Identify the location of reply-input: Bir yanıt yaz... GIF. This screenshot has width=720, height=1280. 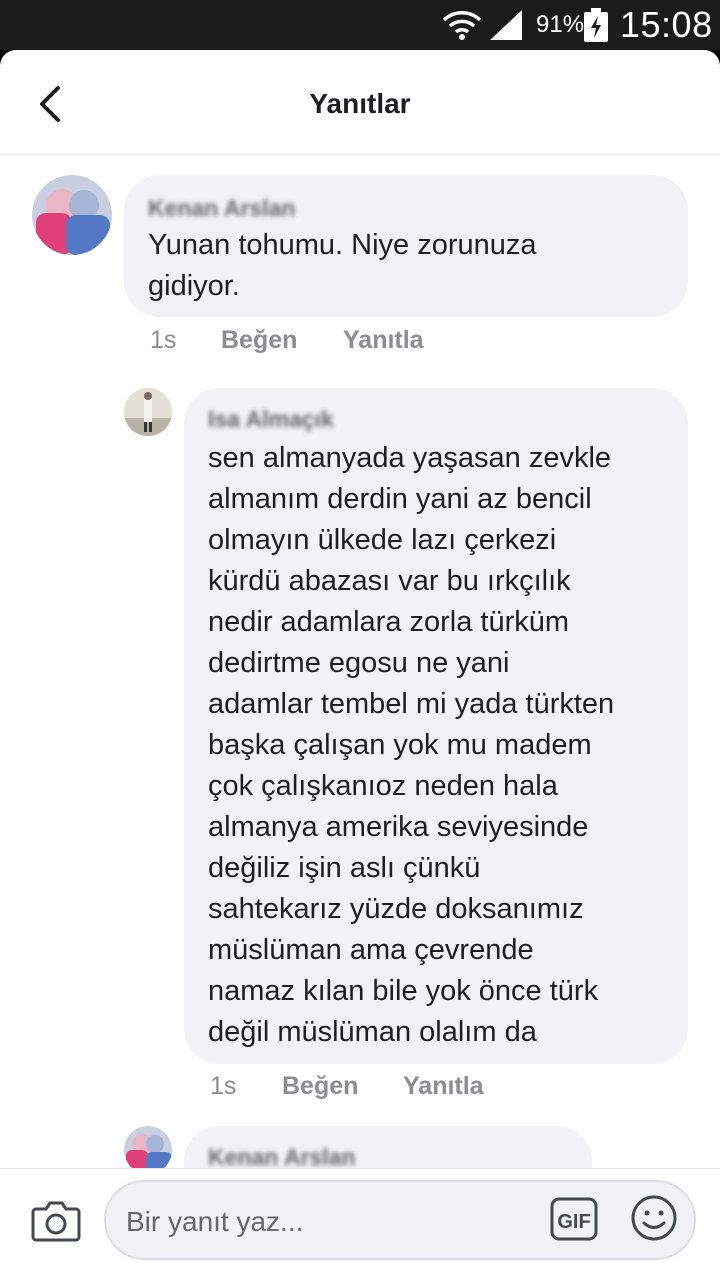
(400, 1220).